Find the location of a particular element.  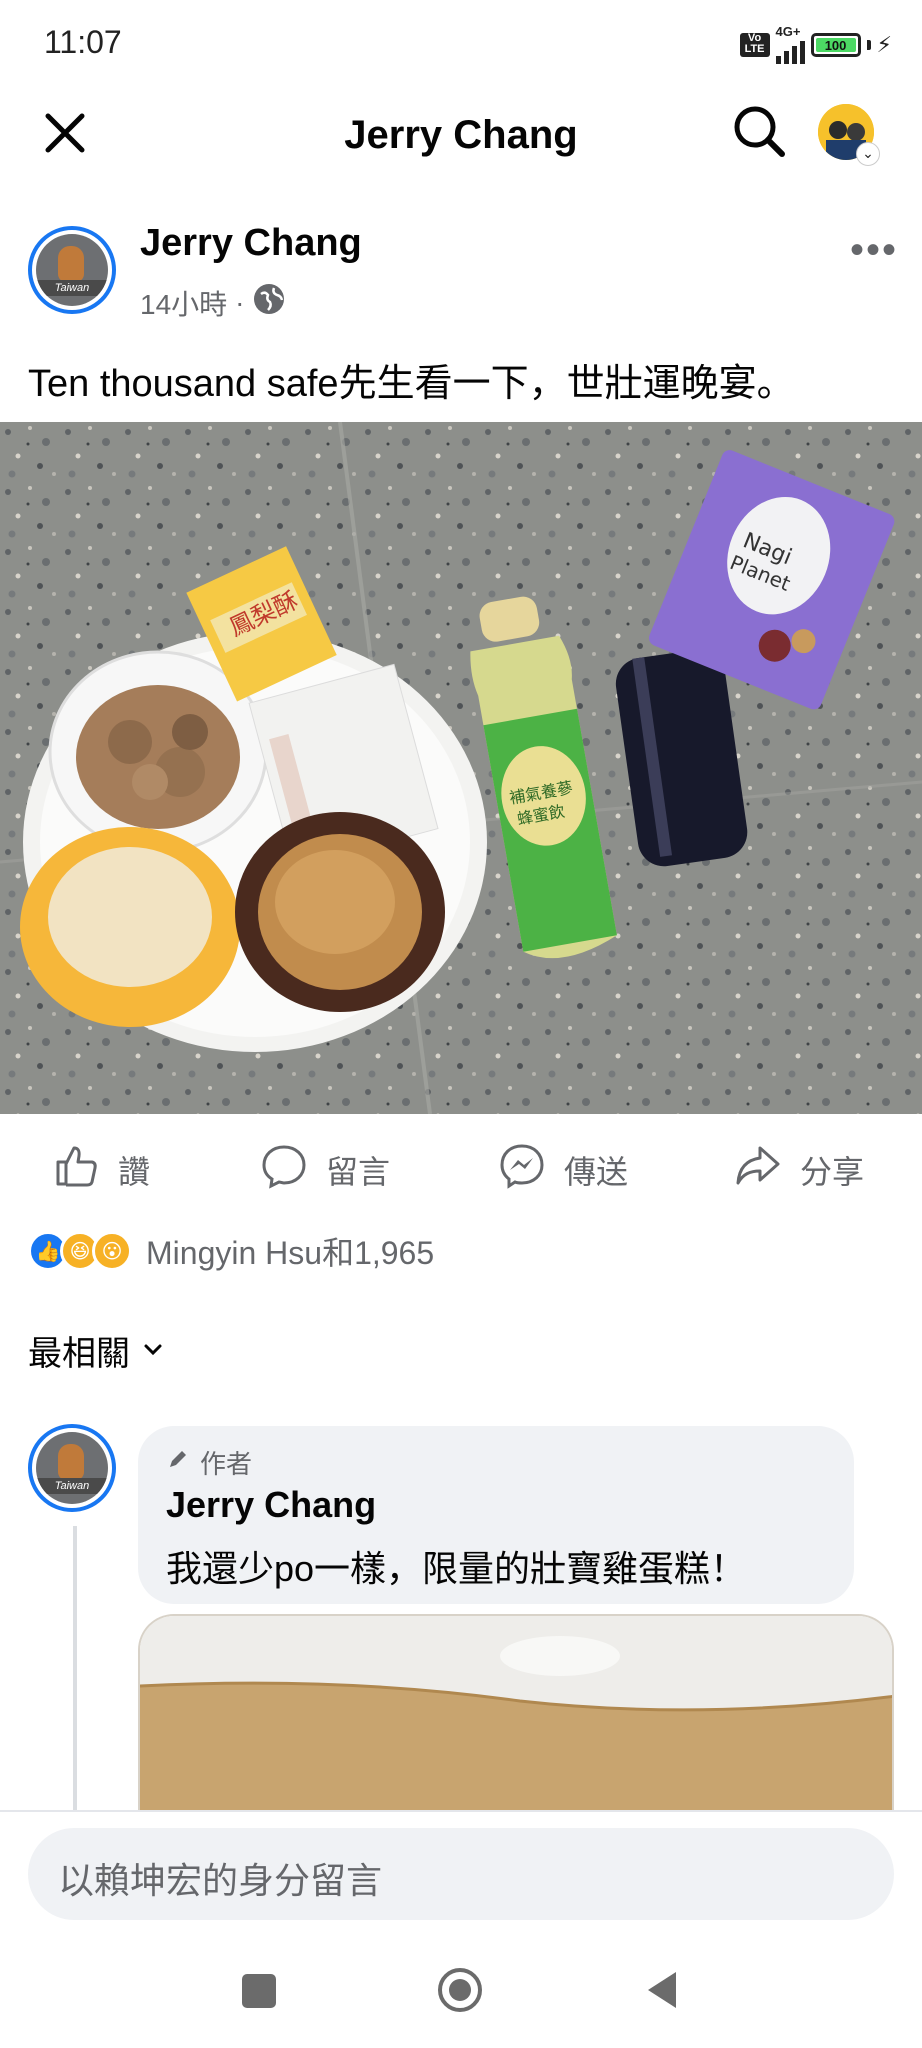

recents-button is located at coordinates (259, 1991).